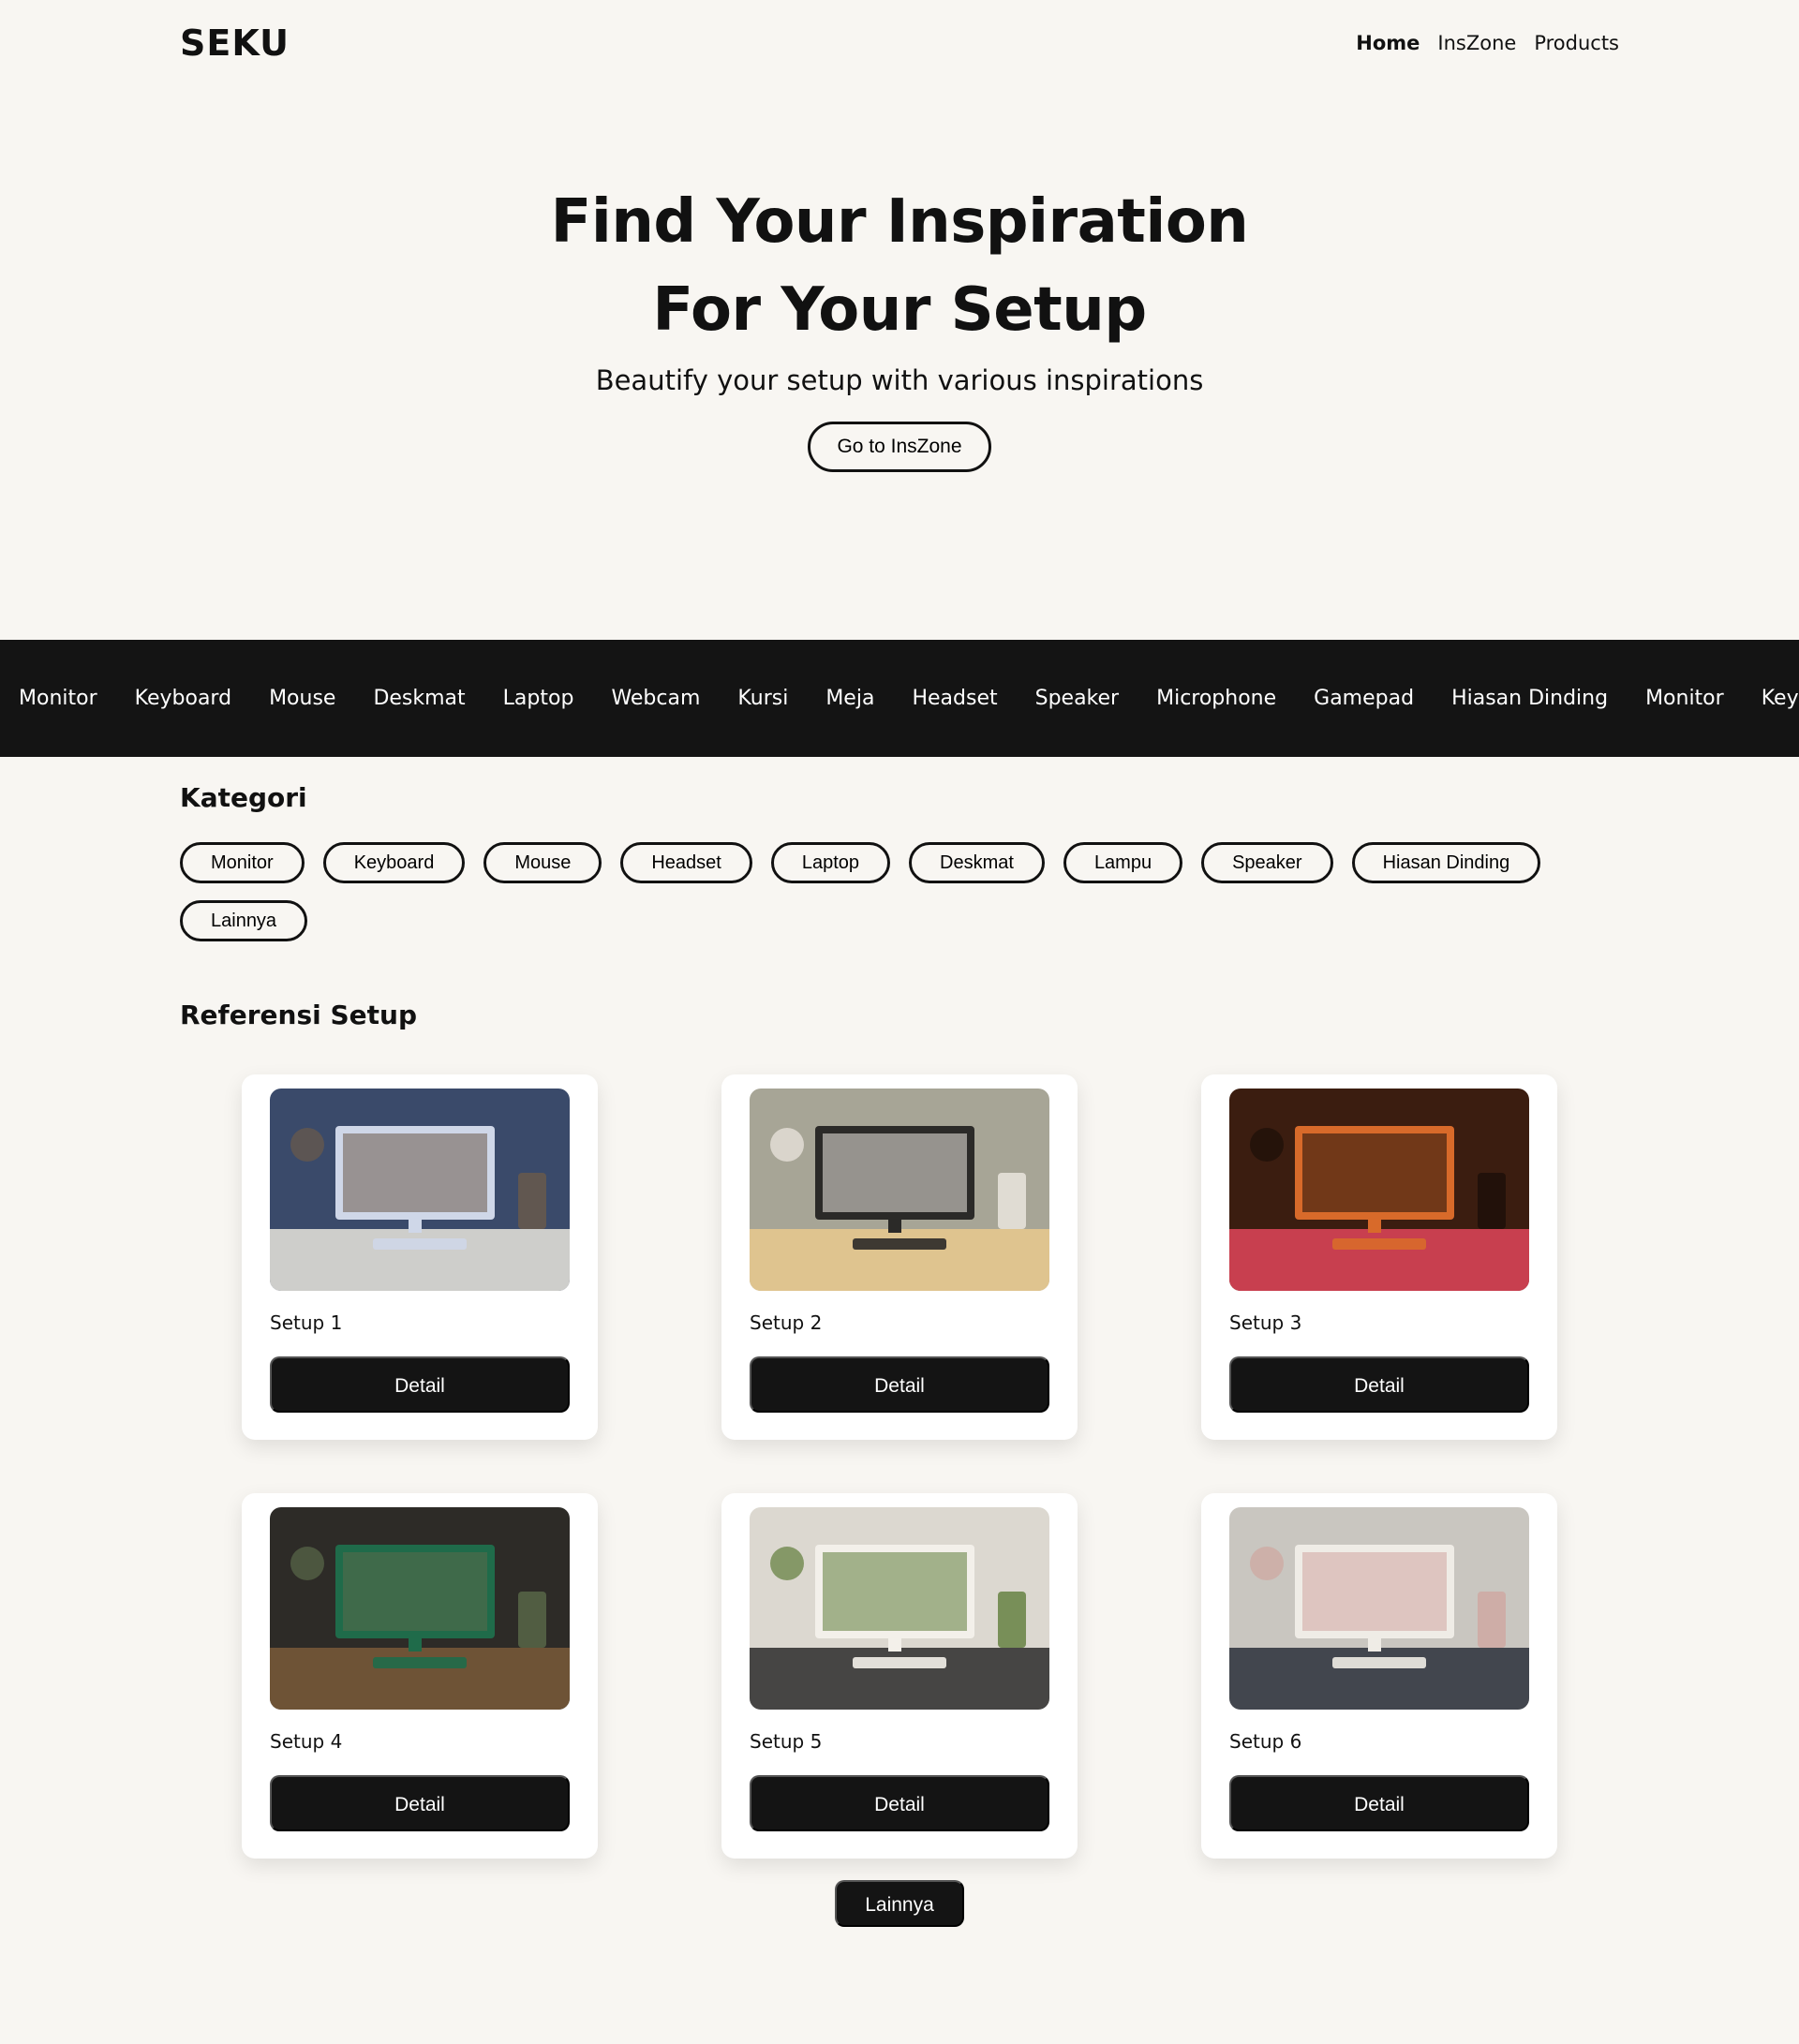 The image size is (1799, 2044). I want to click on category-chip-lampu: Lampu, so click(1123, 863).